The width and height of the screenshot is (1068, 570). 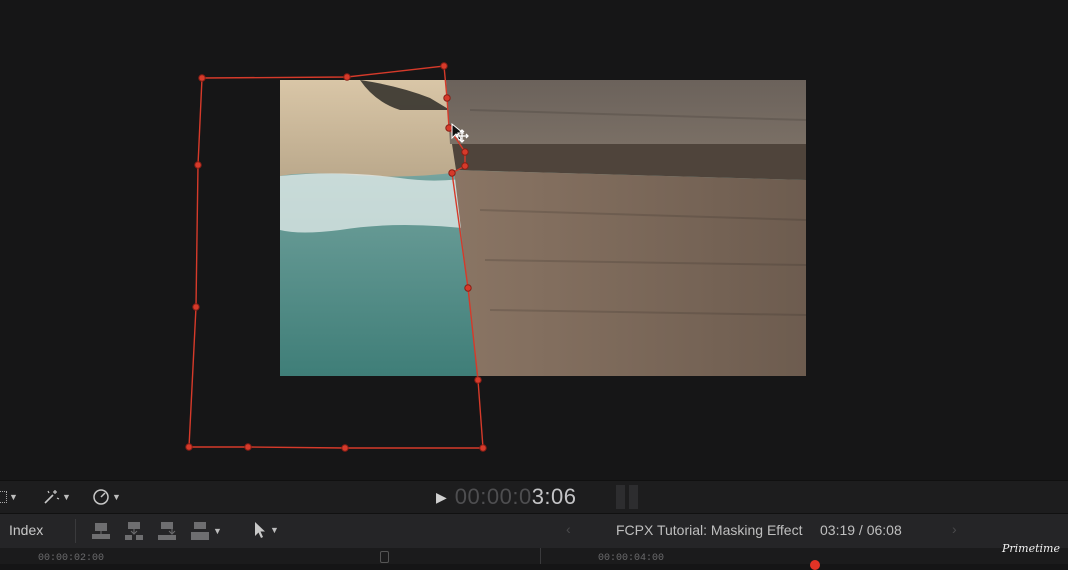 I want to click on connect-clip-icon, so click(x=101, y=531).